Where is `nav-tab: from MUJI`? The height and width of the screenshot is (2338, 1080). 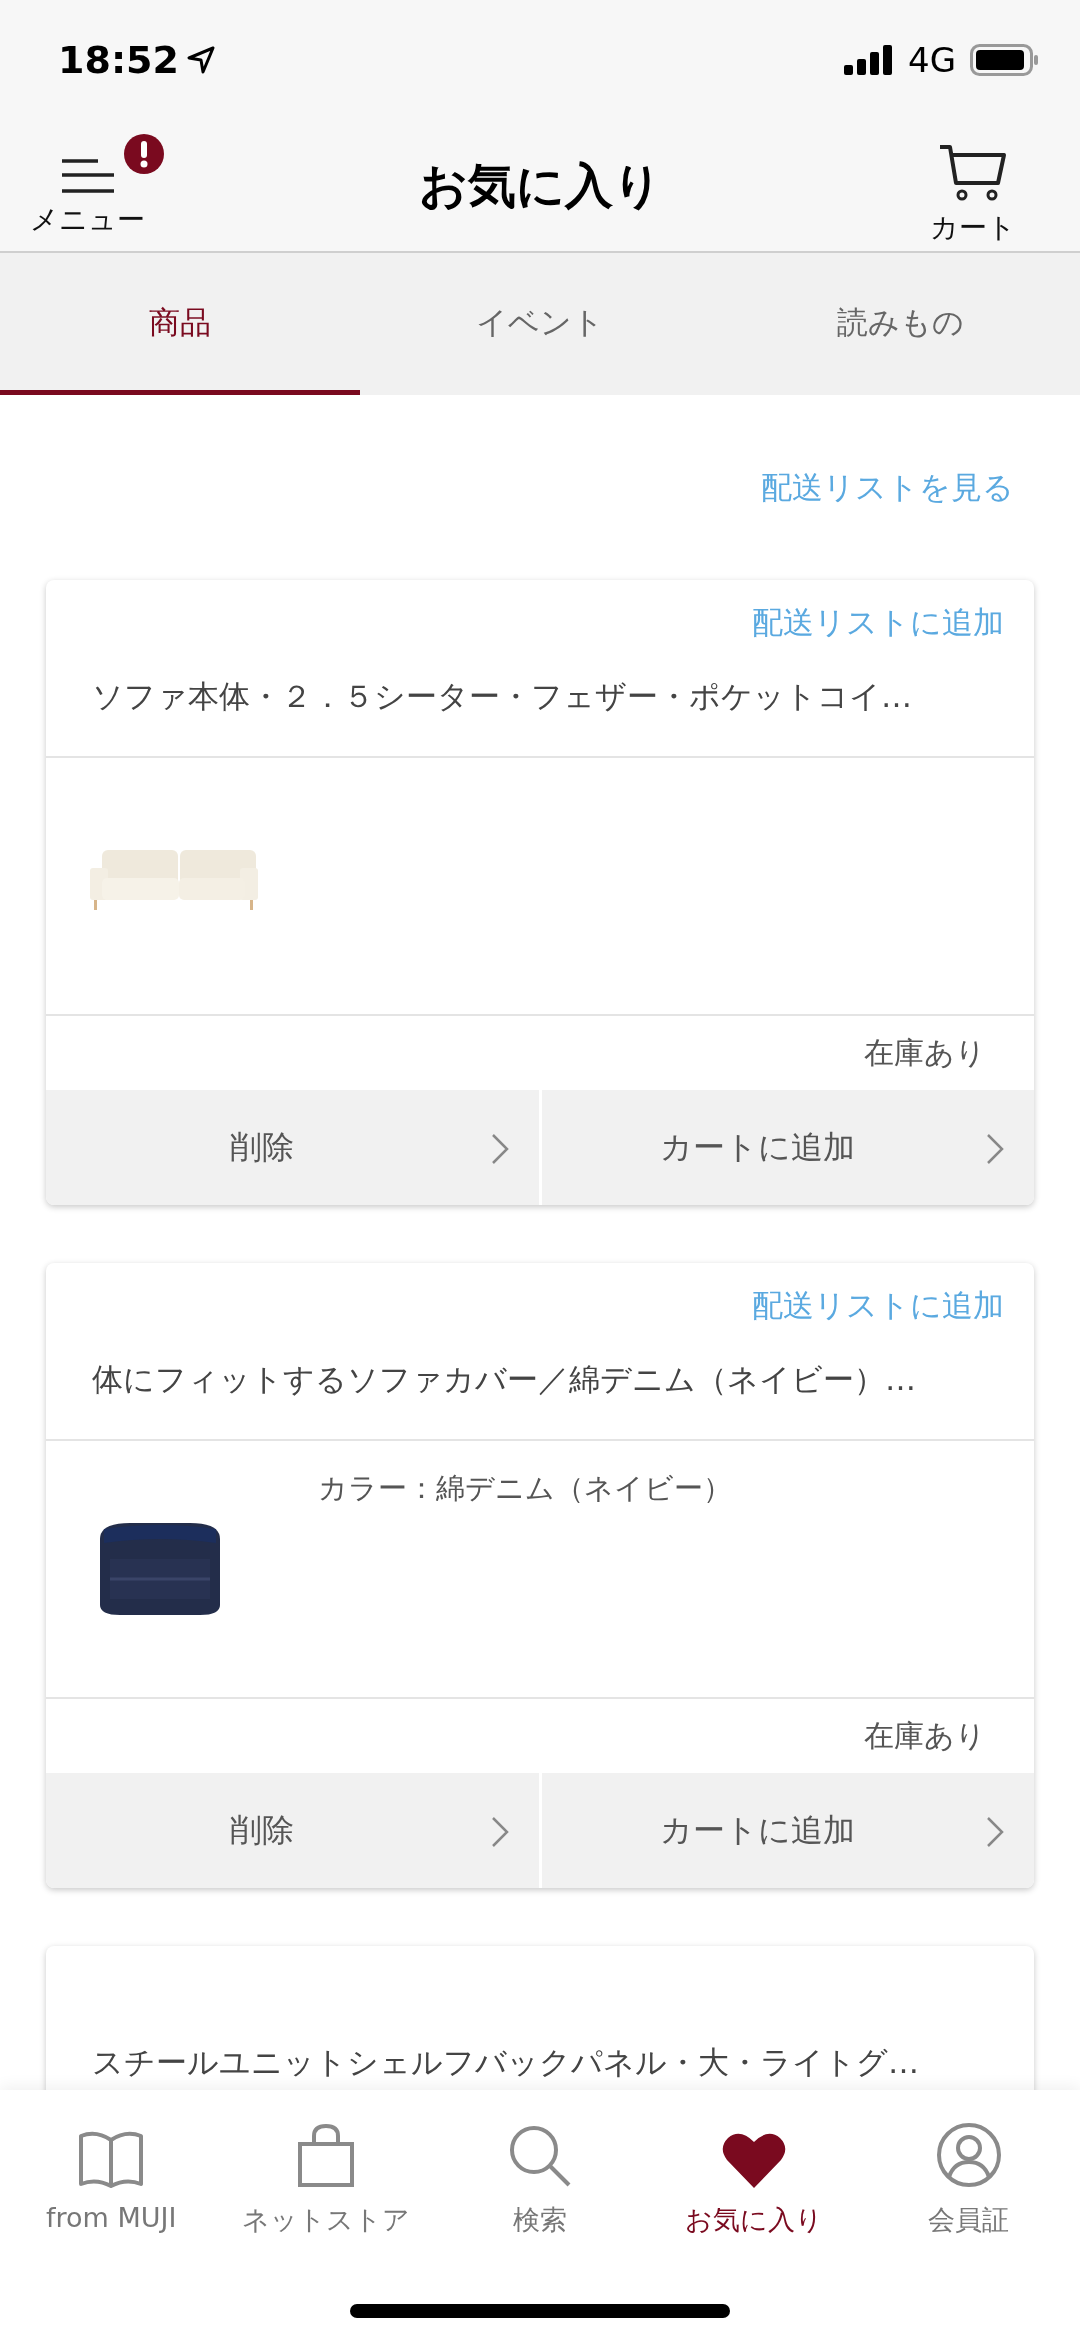 nav-tab: from MUJI is located at coordinates (111, 2164).